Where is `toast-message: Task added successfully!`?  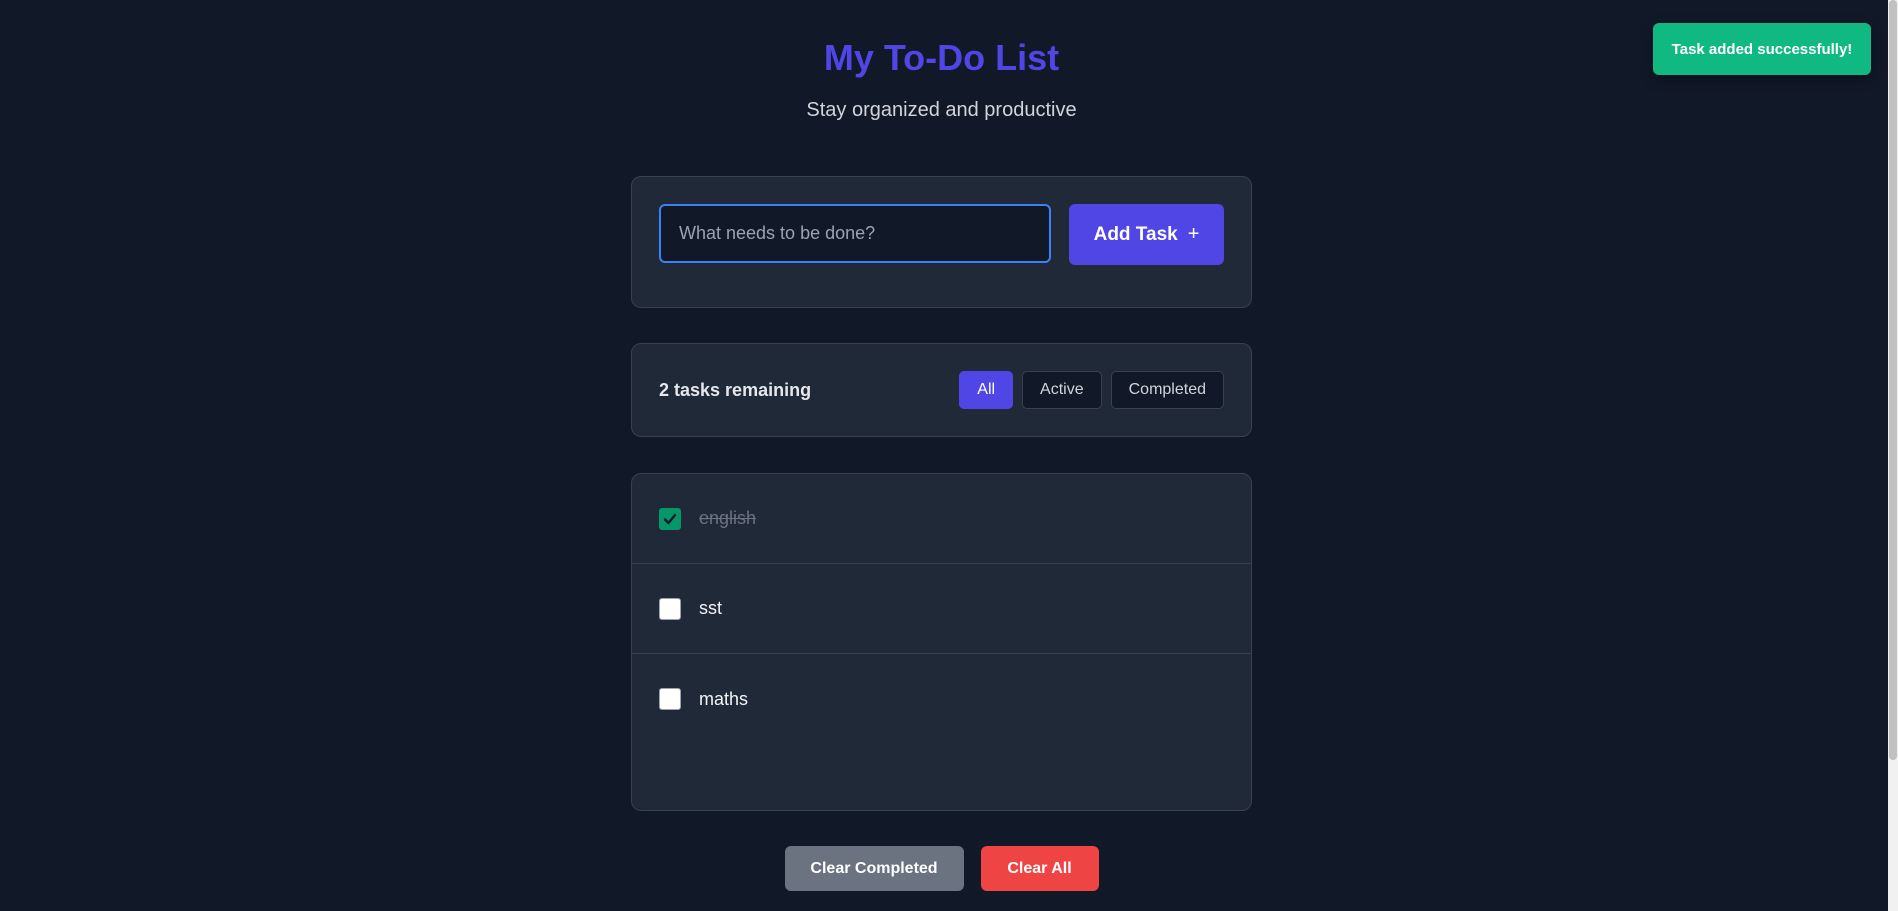
toast-message: Task added successfully! is located at coordinates (1762, 49).